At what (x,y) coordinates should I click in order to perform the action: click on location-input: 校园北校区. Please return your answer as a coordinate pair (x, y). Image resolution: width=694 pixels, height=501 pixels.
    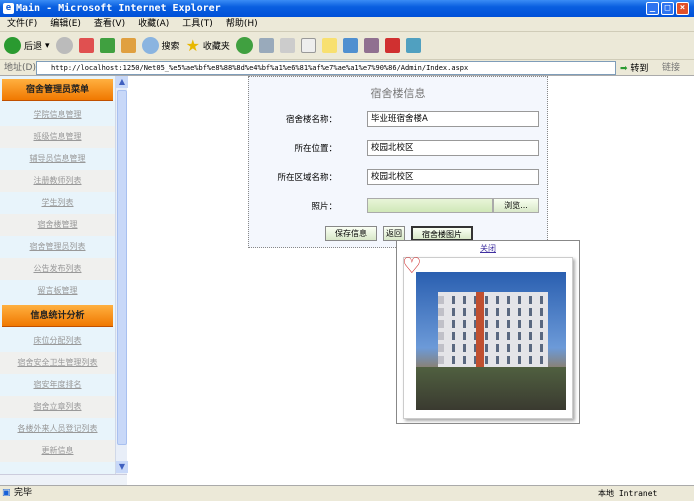
    Looking at the image, I should click on (453, 148).